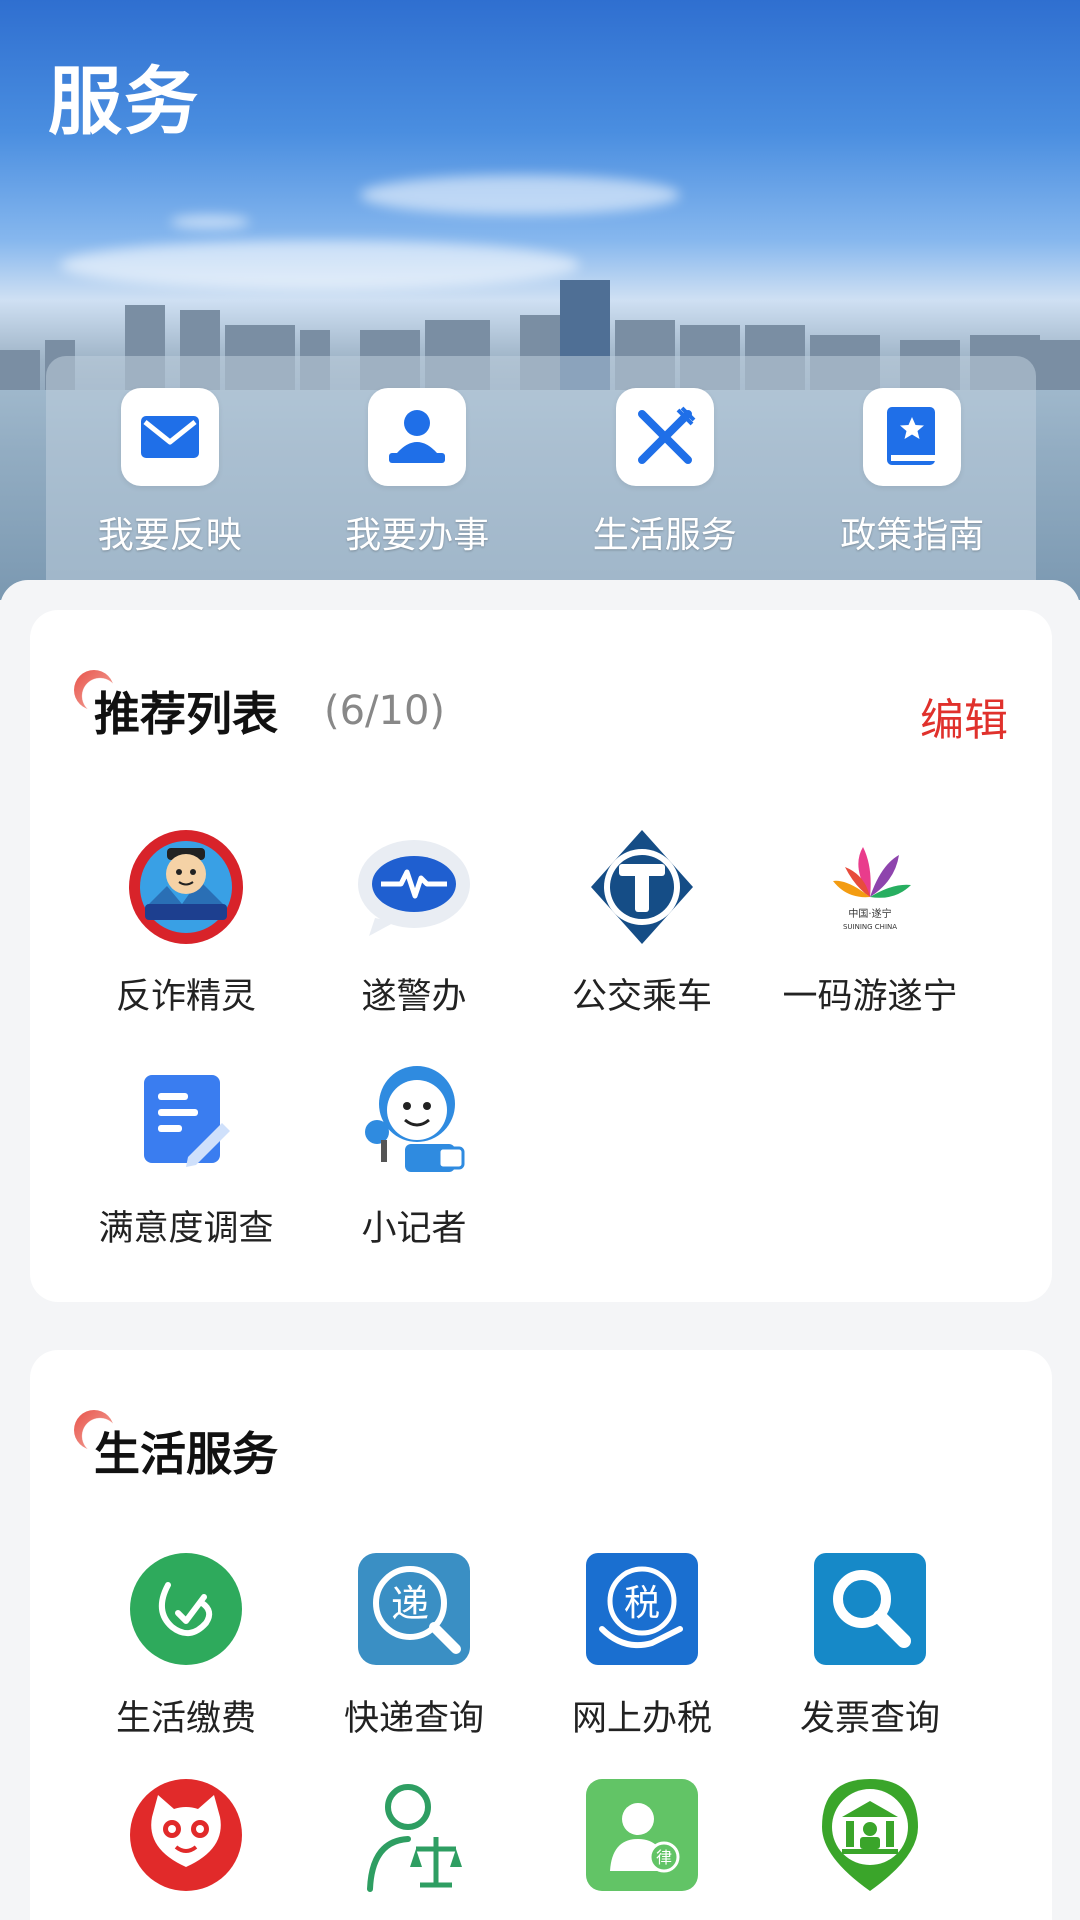  I want to click on svg-text: 中国·遂宁, so click(869, 913).